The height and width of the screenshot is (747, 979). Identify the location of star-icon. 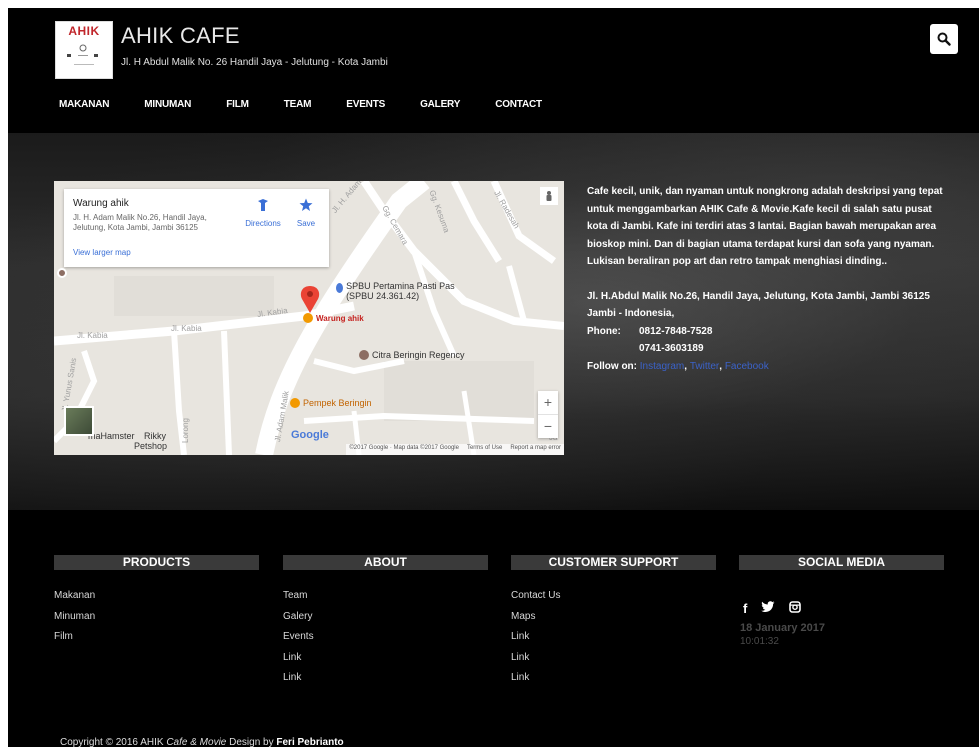
(306, 204).